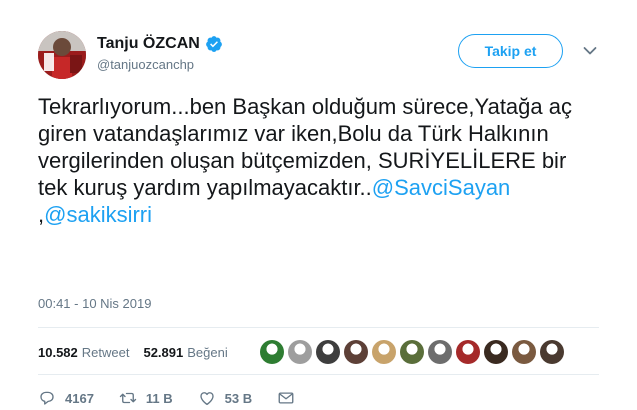 Image resolution: width=637 pixels, height=410 pixels. I want to click on follow-button: Takip et, so click(510, 51).